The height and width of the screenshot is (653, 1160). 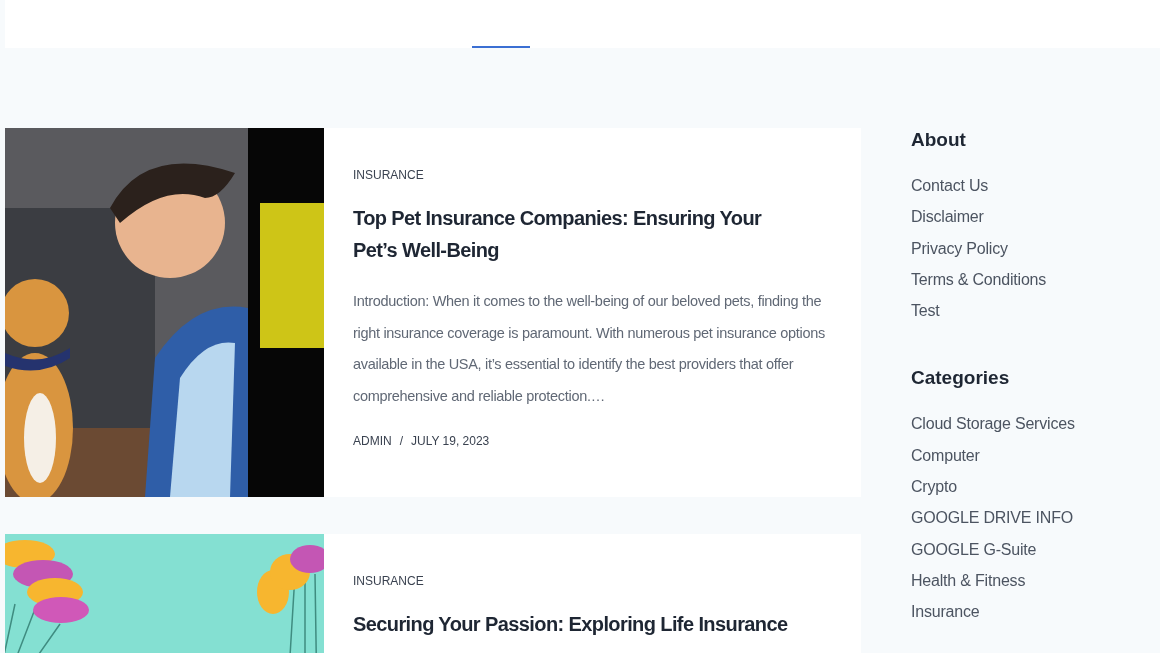 What do you see at coordinates (945, 612) in the screenshot?
I see `sidebar-link: Insurance` at bounding box center [945, 612].